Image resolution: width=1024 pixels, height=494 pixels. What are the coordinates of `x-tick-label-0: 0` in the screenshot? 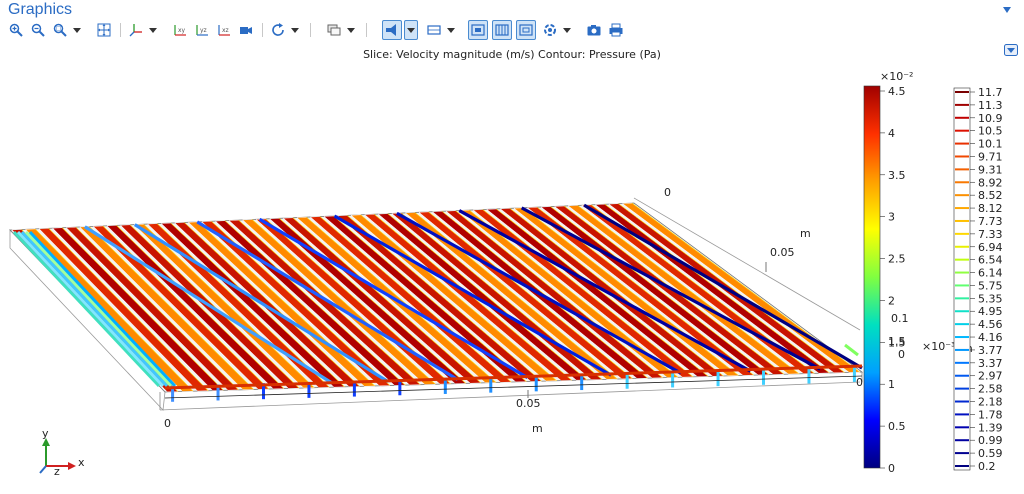 It's located at (167, 423).